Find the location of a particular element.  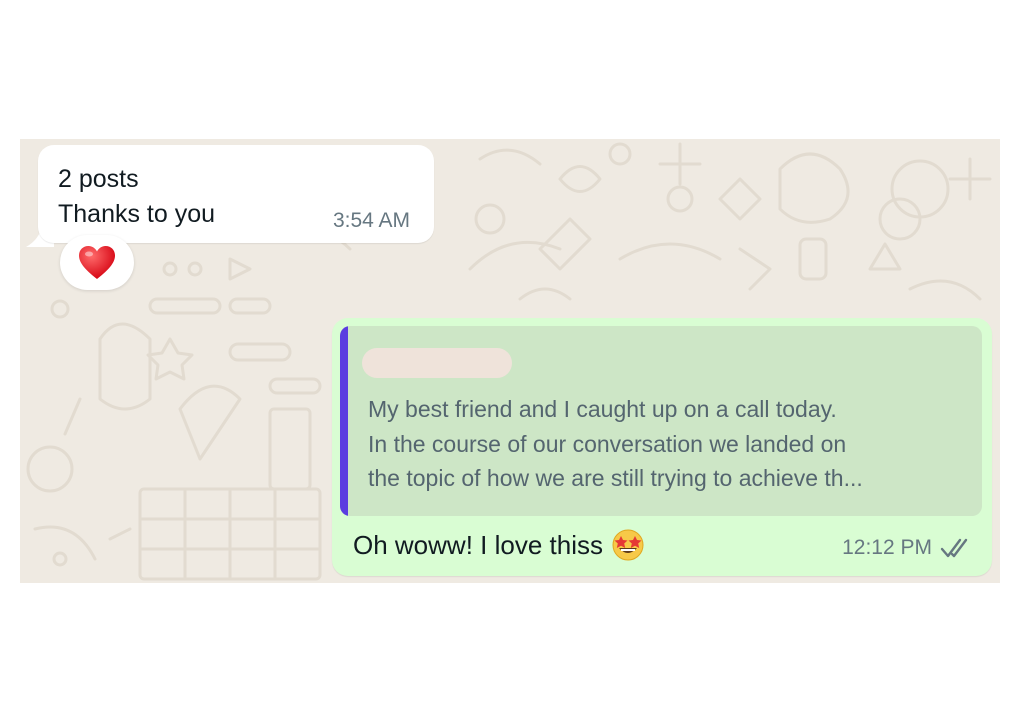

outgoing-message-meta: 12:12 PM is located at coordinates (908, 548).